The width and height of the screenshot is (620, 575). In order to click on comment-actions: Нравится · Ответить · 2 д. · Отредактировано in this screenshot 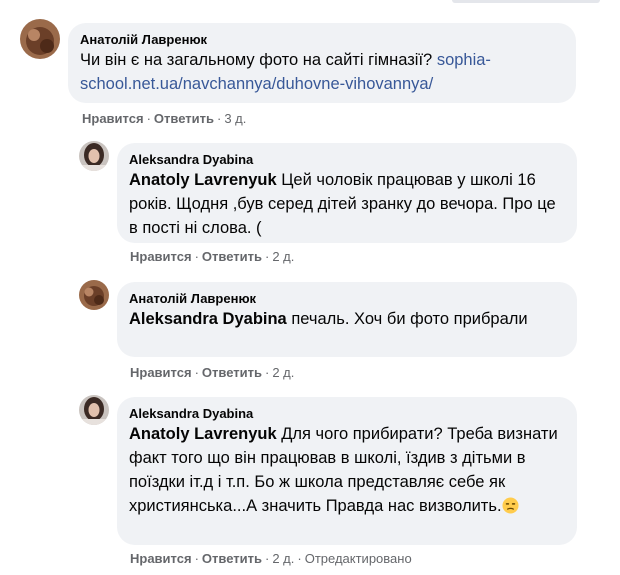, I will do `click(271, 558)`.